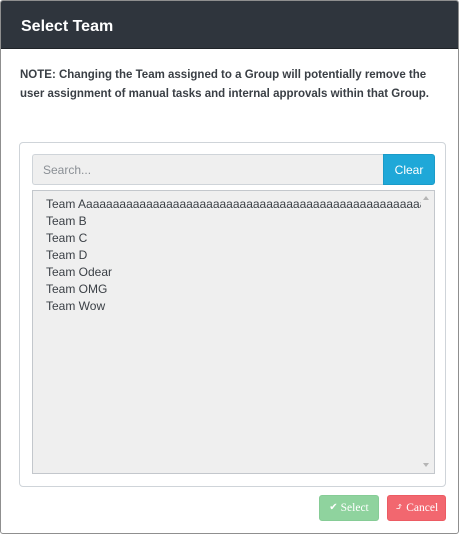 The height and width of the screenshot is (534, 459). I want to click on team-option: Team OMG, so click(233, 289).